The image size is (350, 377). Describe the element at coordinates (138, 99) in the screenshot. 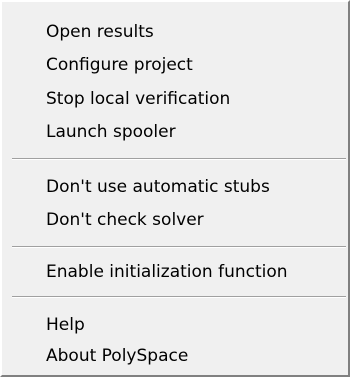

I see `menu-item-stop-local-verification: Stop local verification` at that location.